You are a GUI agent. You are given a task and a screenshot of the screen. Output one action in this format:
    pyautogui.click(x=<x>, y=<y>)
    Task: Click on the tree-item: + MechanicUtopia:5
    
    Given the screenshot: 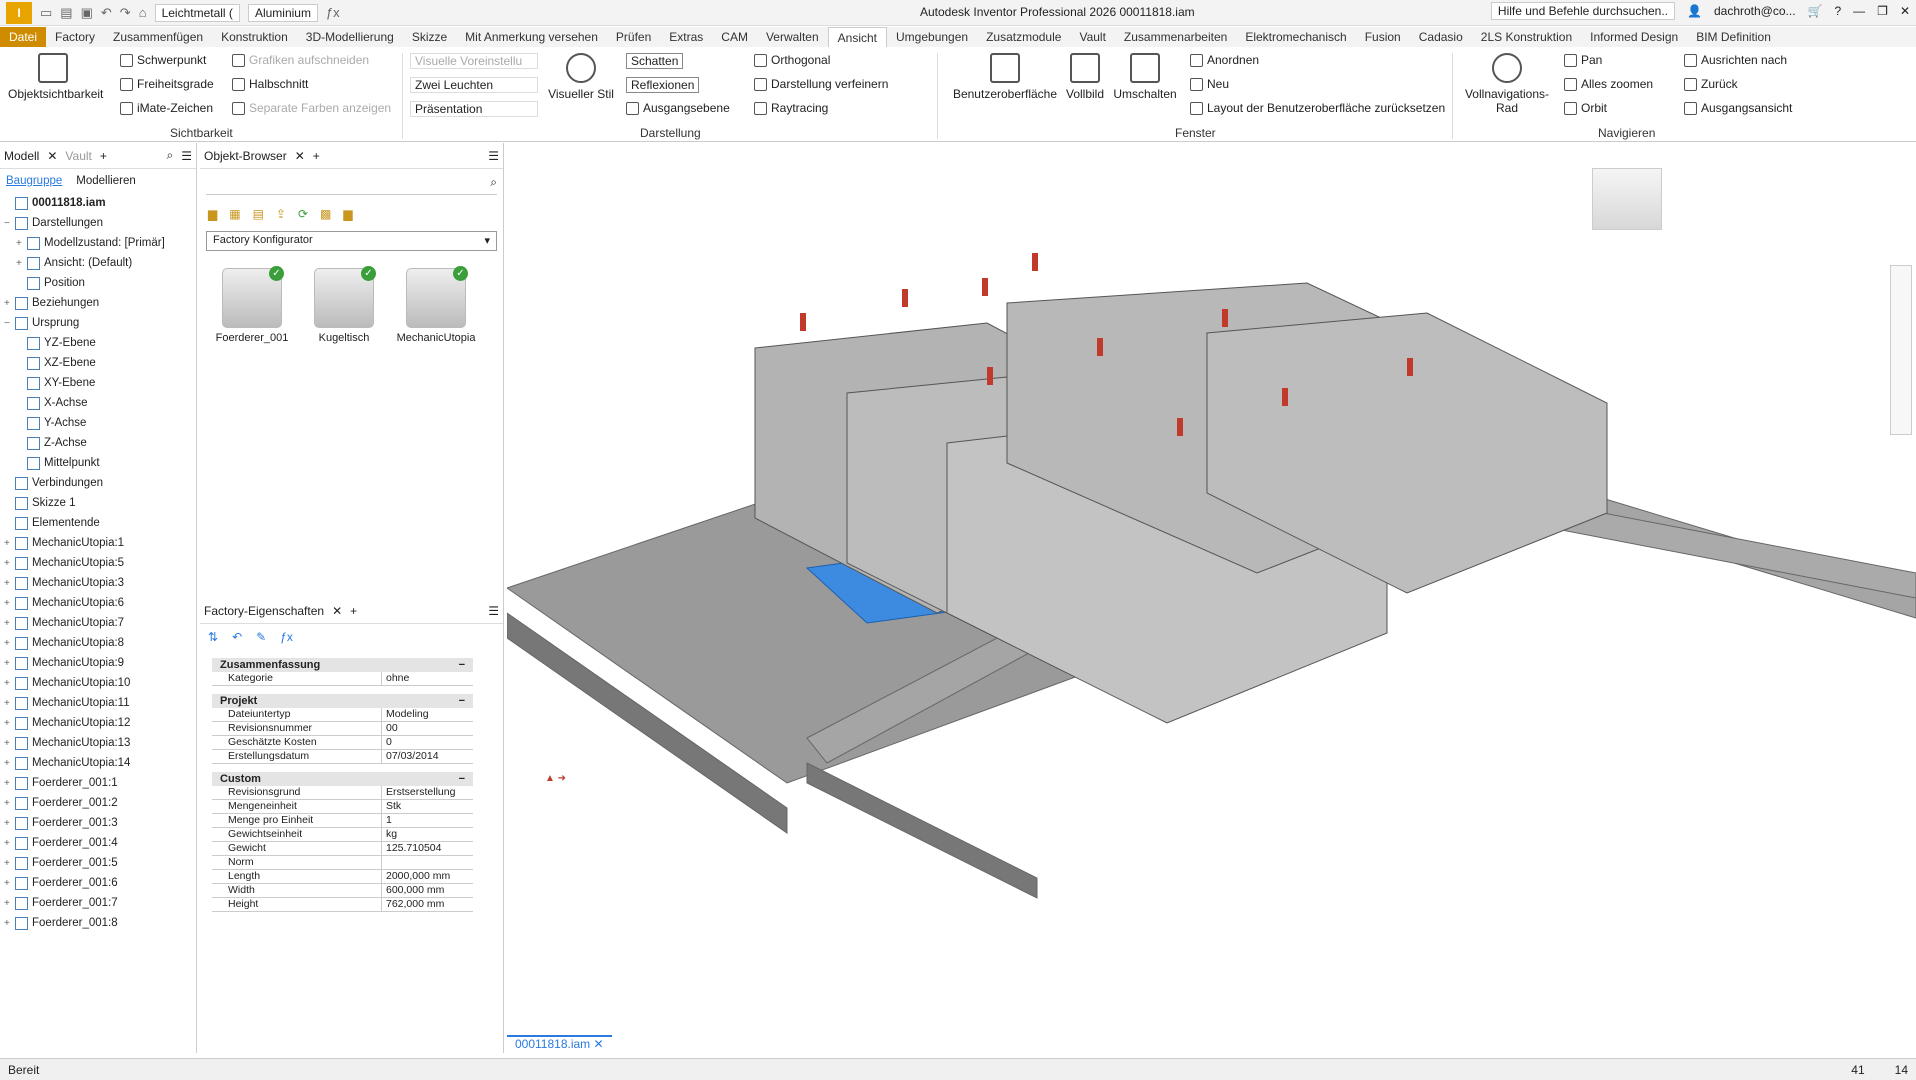 What is the action you would take?
    pyautogui.click(x=100, y=563)
    